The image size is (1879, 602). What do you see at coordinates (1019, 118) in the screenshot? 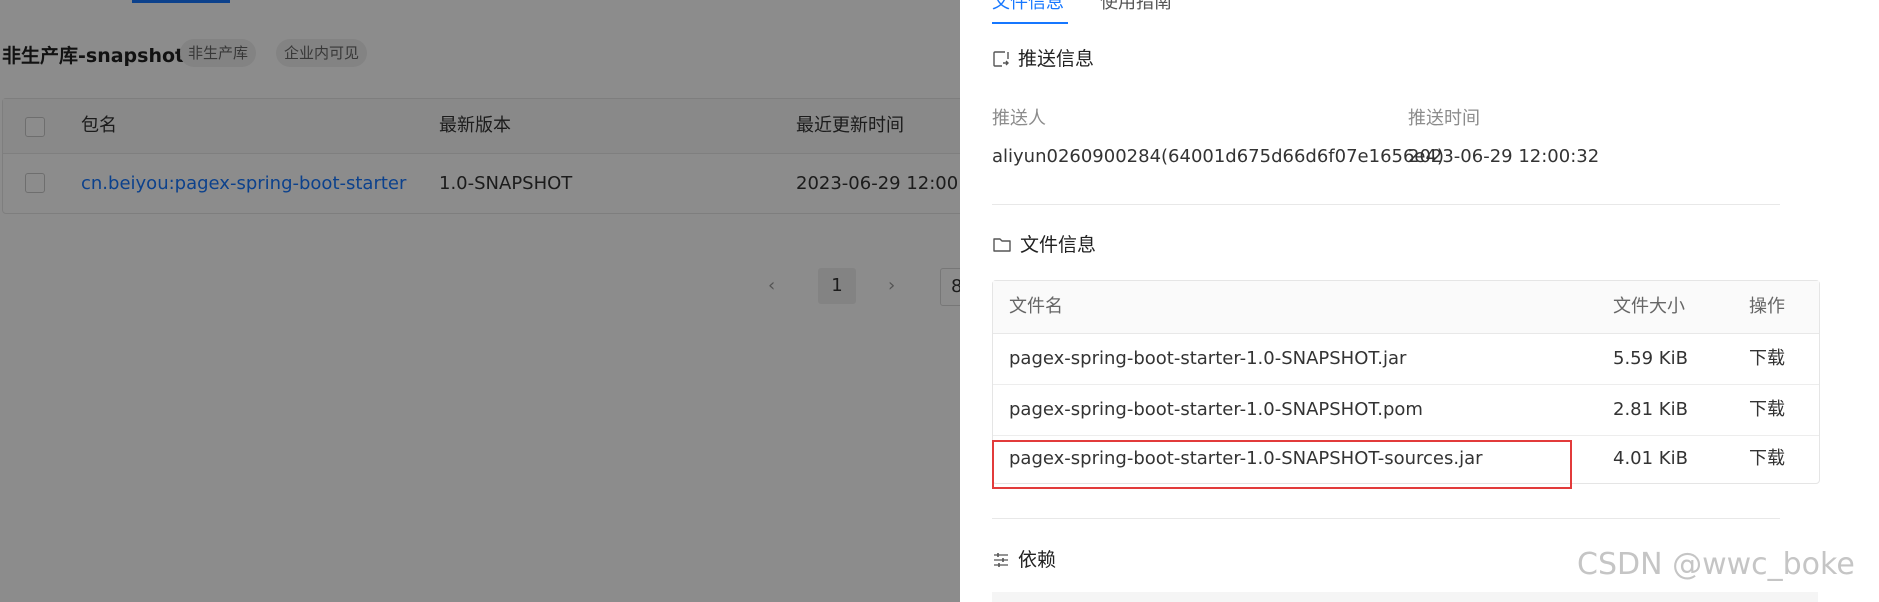
I see `pusher-label: 推送人` at bounding box center [1019, 118].